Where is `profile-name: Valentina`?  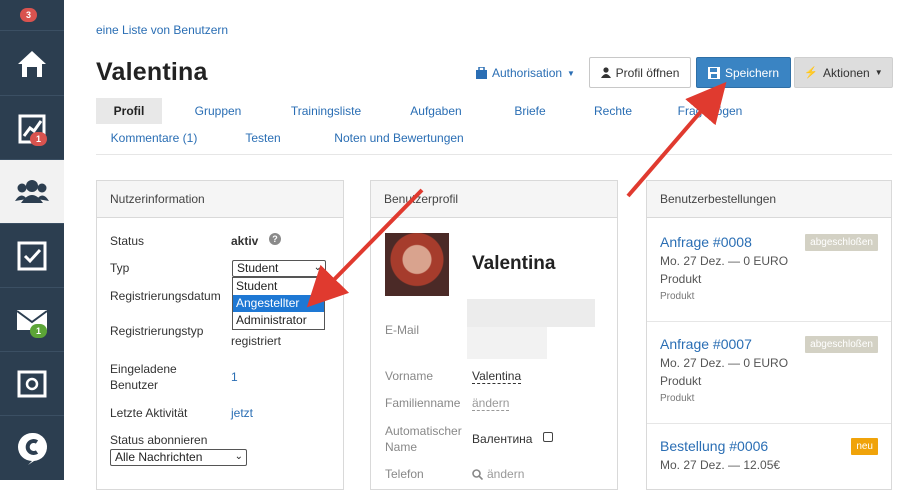 profile-name: Valentina is located at coordinates (514, 263).